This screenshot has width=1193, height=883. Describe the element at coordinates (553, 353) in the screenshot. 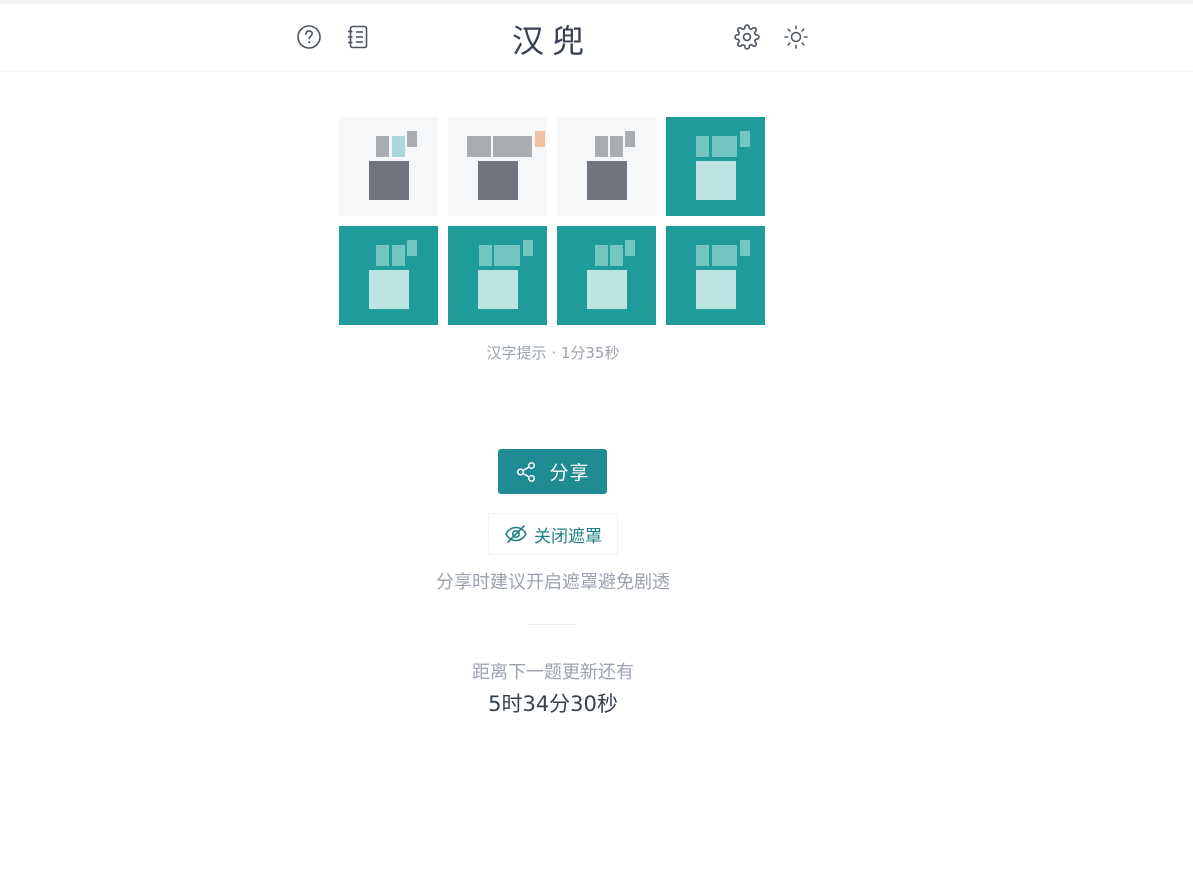

I see `hint-summary: 汉字提示 · 1分35秒` at that location.